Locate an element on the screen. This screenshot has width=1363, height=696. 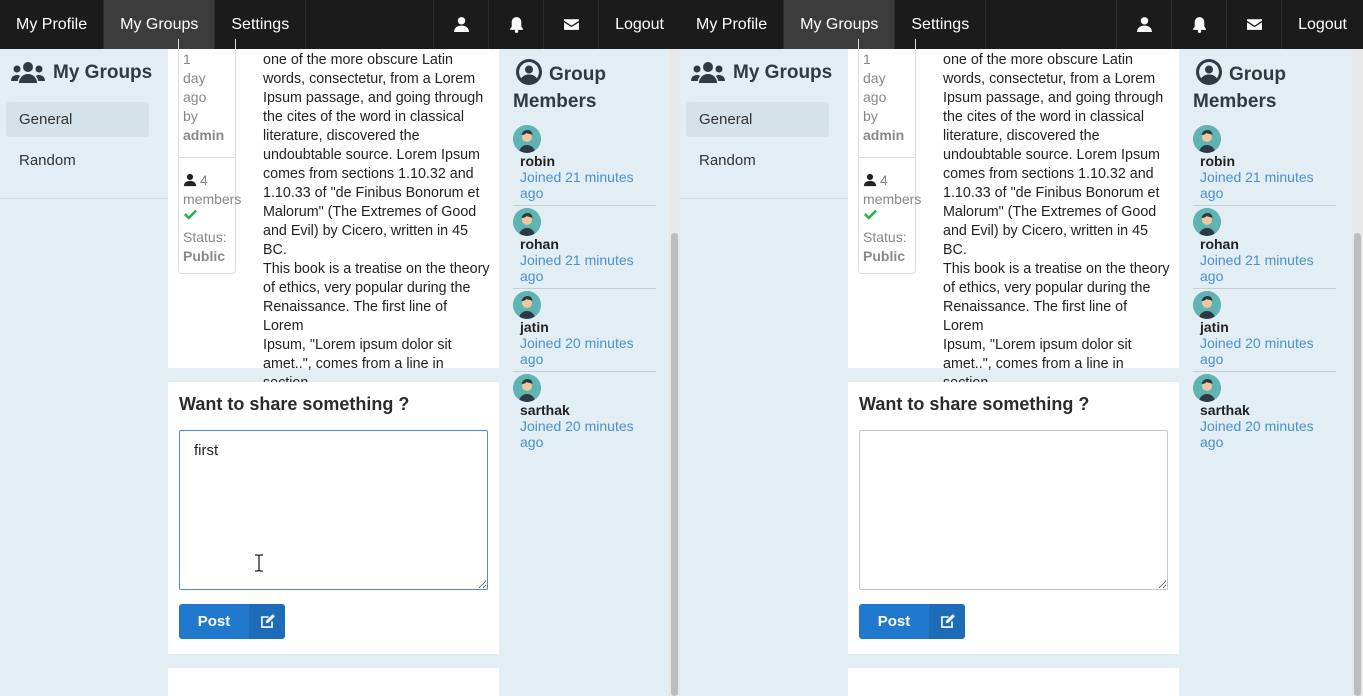
share-card: Want to share something ? first Post is located at coordinates (333, 518).